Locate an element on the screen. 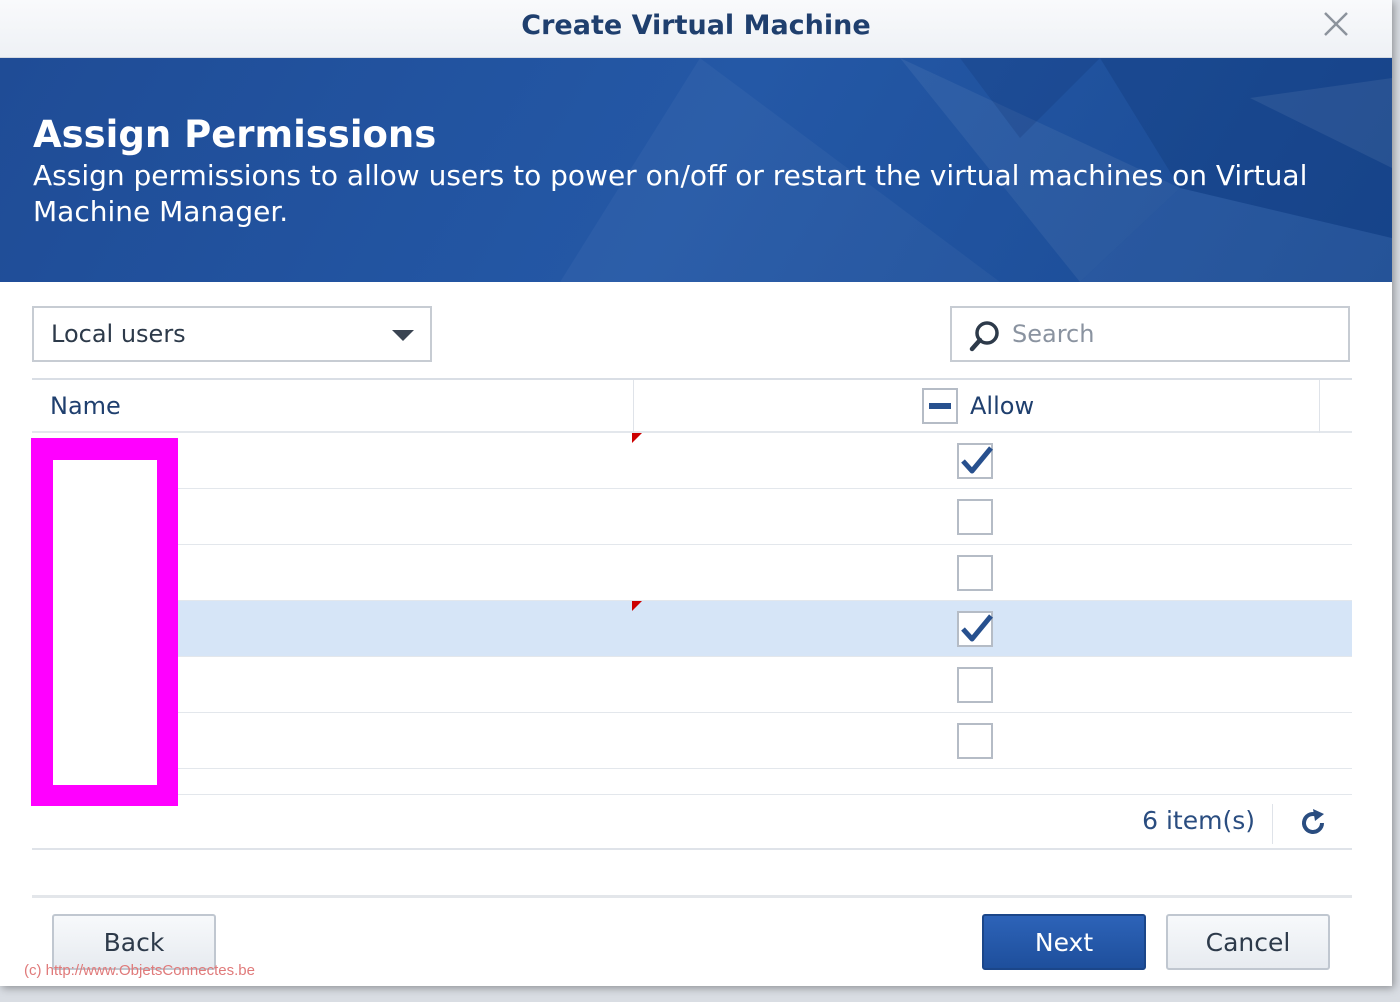  cancel-button: Cancel is located at coordinates (1248, 942).